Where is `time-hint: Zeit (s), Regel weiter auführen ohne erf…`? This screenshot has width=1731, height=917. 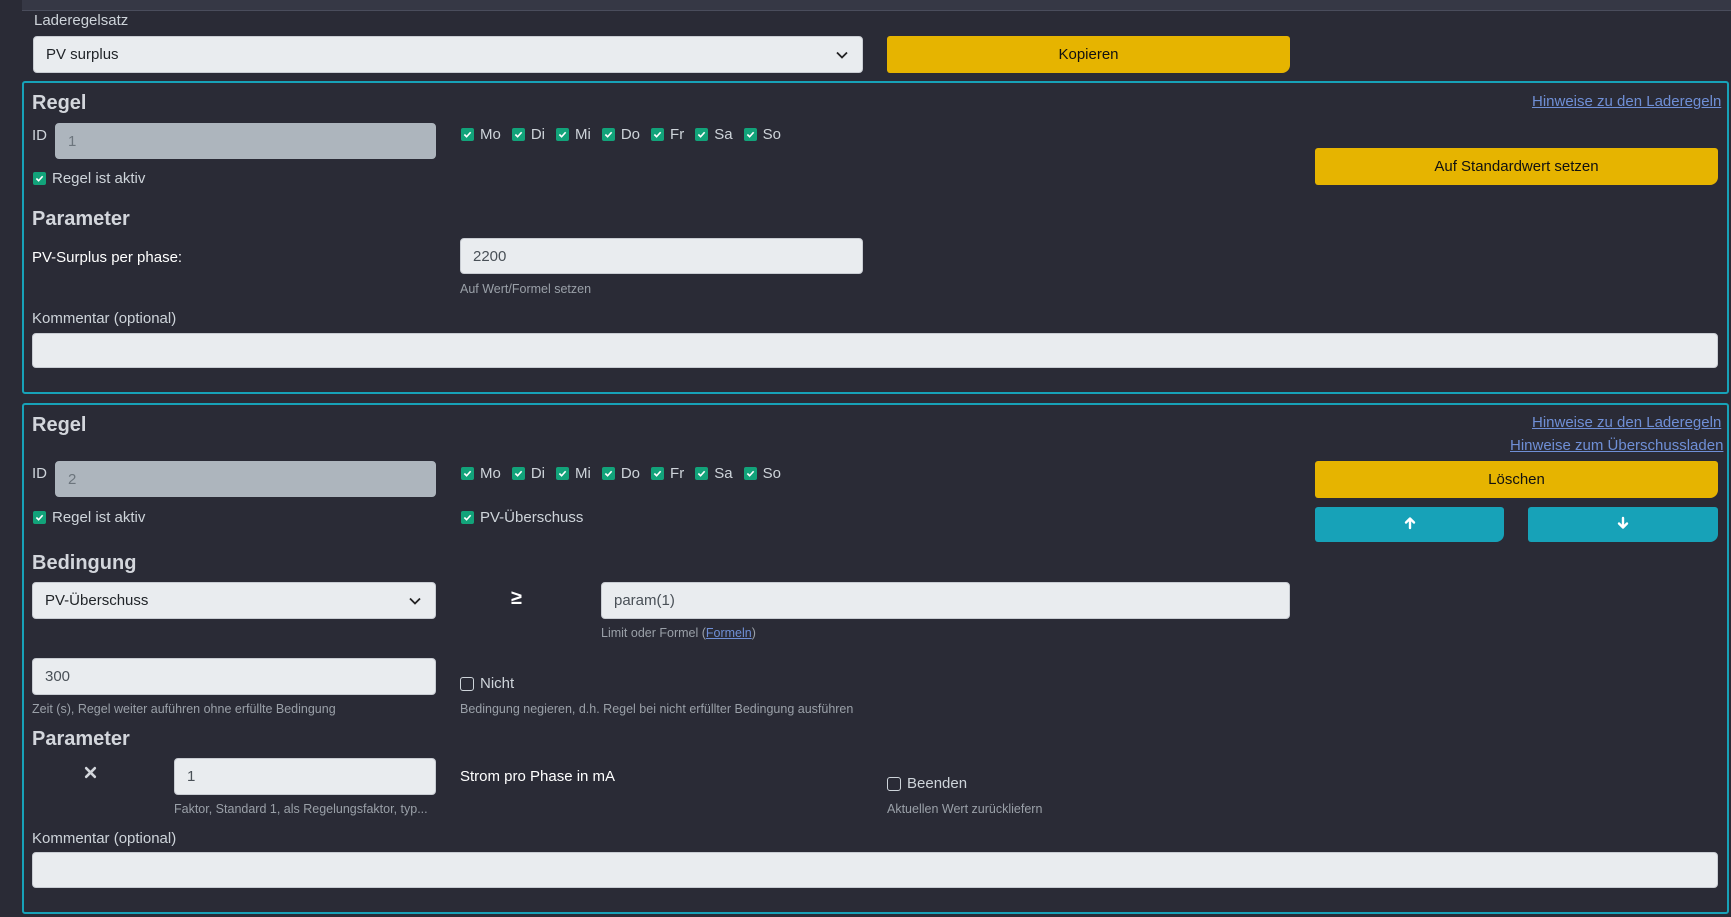 time-hint: Zeit (s), Regel weiter auführen ohne erf… is located at coordinates (184, 709).